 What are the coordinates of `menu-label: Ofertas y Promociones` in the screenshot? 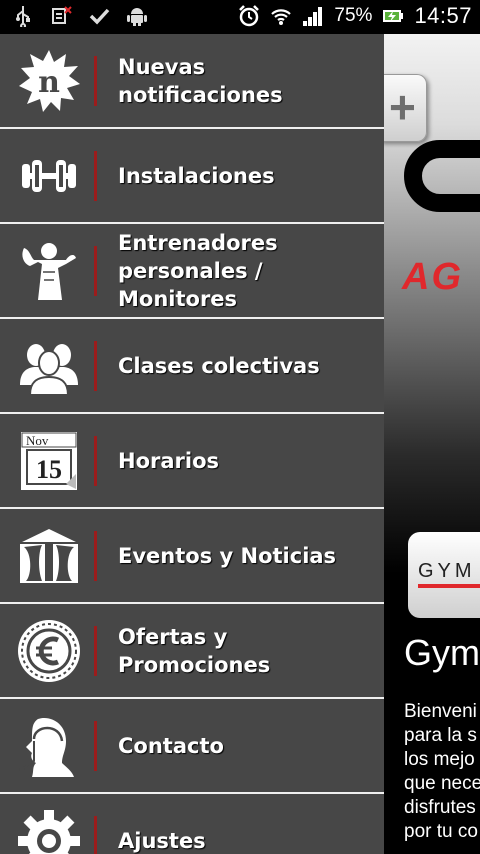 It's located at (194, 650).